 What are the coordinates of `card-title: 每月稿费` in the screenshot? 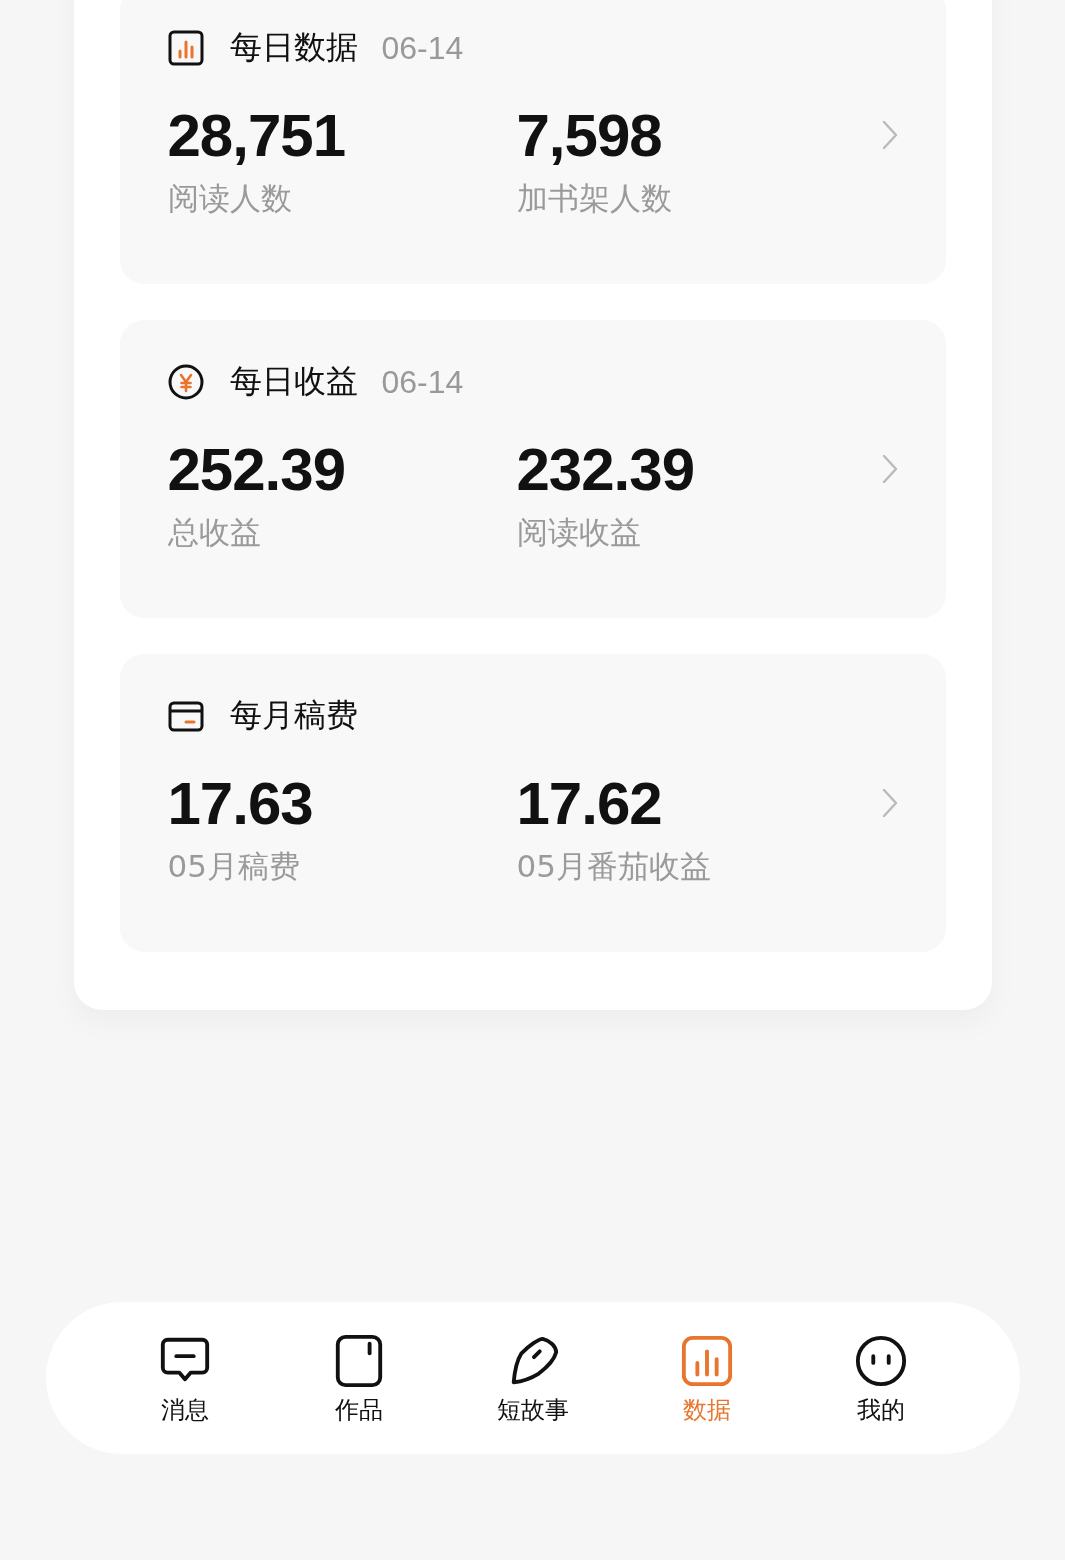 It's located at (293, 715).